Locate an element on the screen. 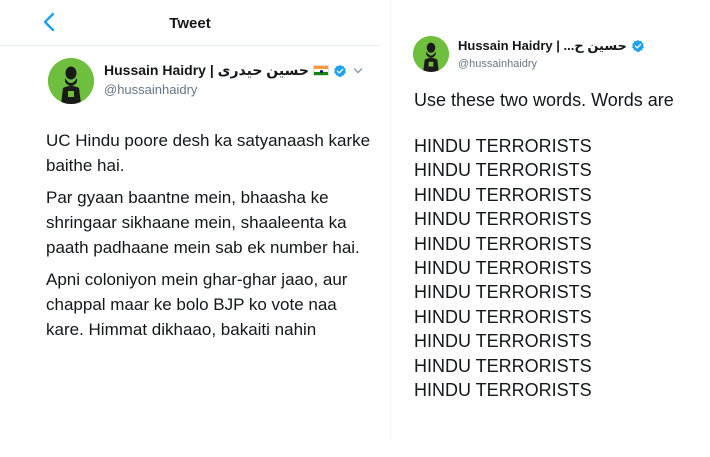 Image resolution: width=710 pixels, height=457 pixels. author-name-row: Hussain Haidry | حسین حیدری is located at coordinates (233, 70).